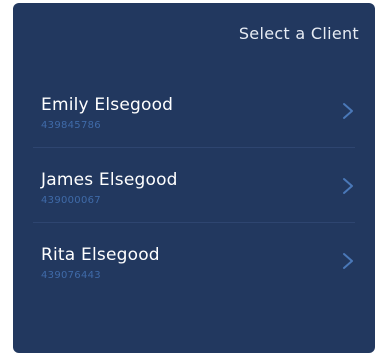 The image size is (382, 358). I want to click on client-name: James Elsegood, so click(109, 180).